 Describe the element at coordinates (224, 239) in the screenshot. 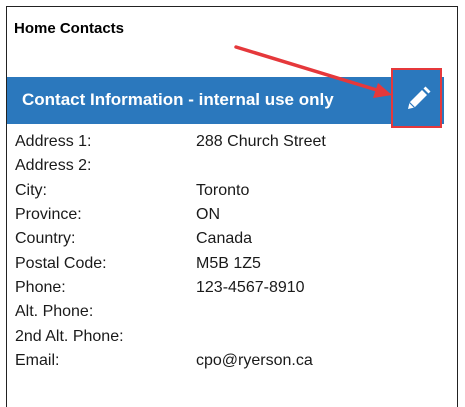

I see `field-value: Canada` at that location.